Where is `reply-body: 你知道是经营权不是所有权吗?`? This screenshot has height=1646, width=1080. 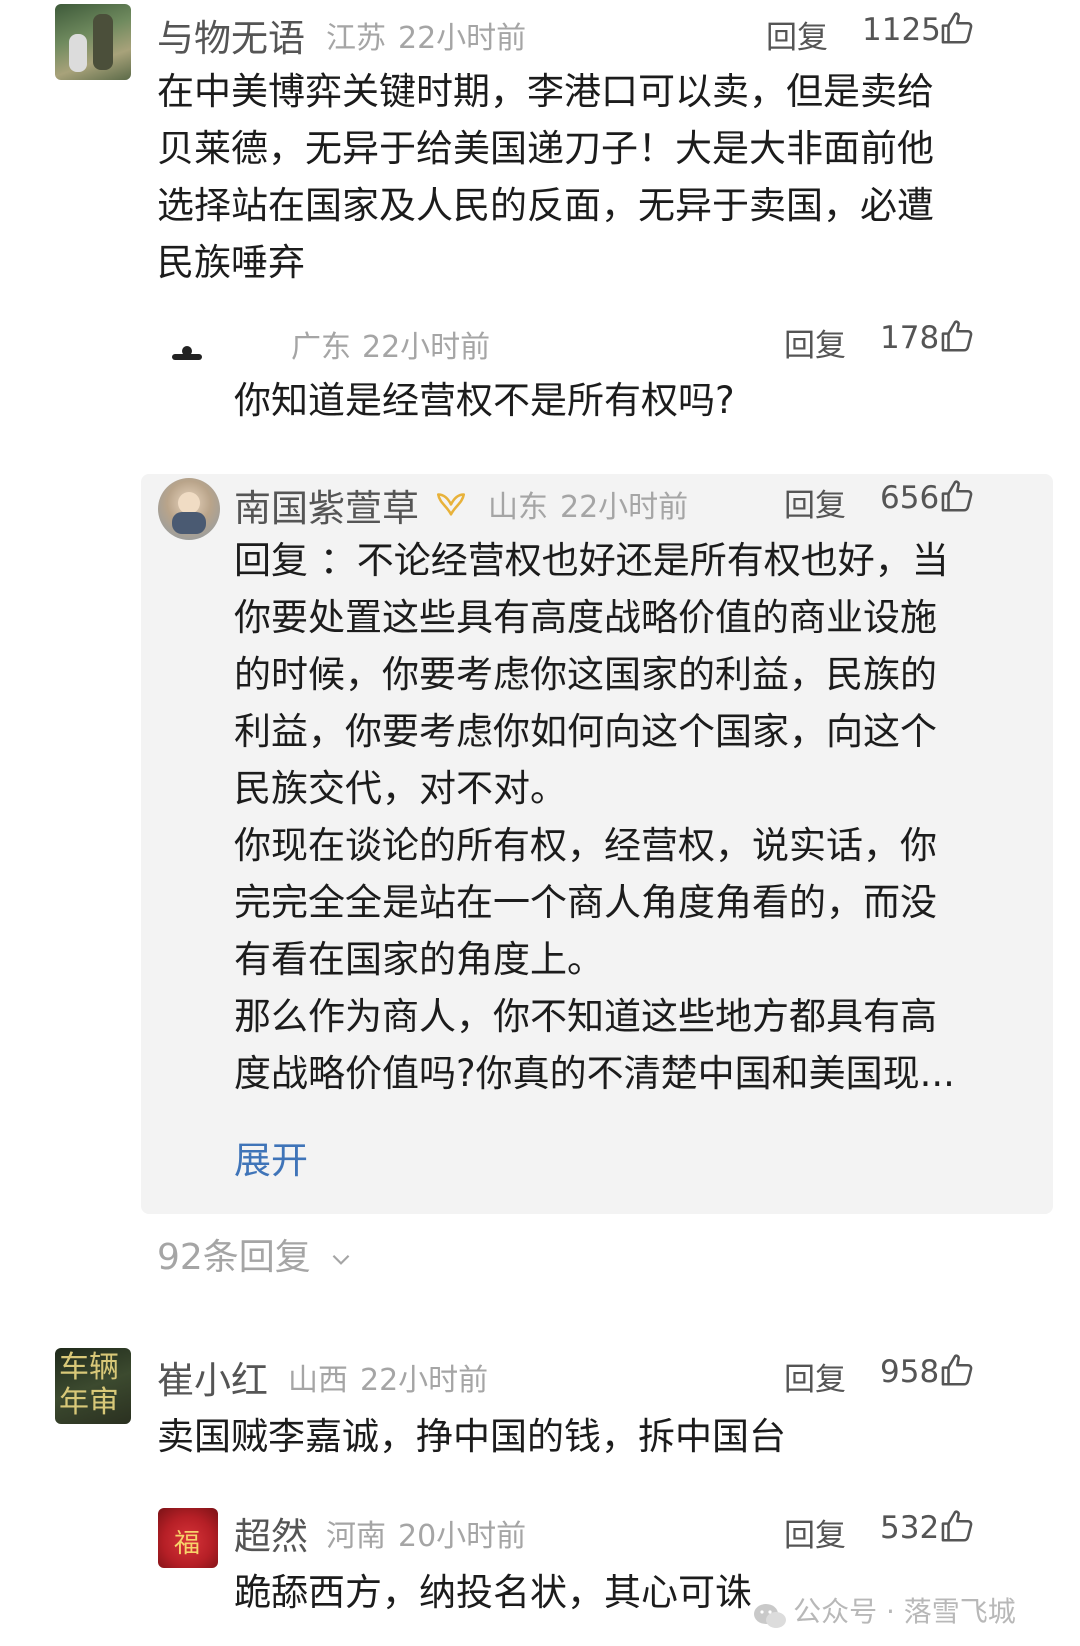
reply-body: 你知道是经营权不是所有权吗? is located at coordinates (484, 400).